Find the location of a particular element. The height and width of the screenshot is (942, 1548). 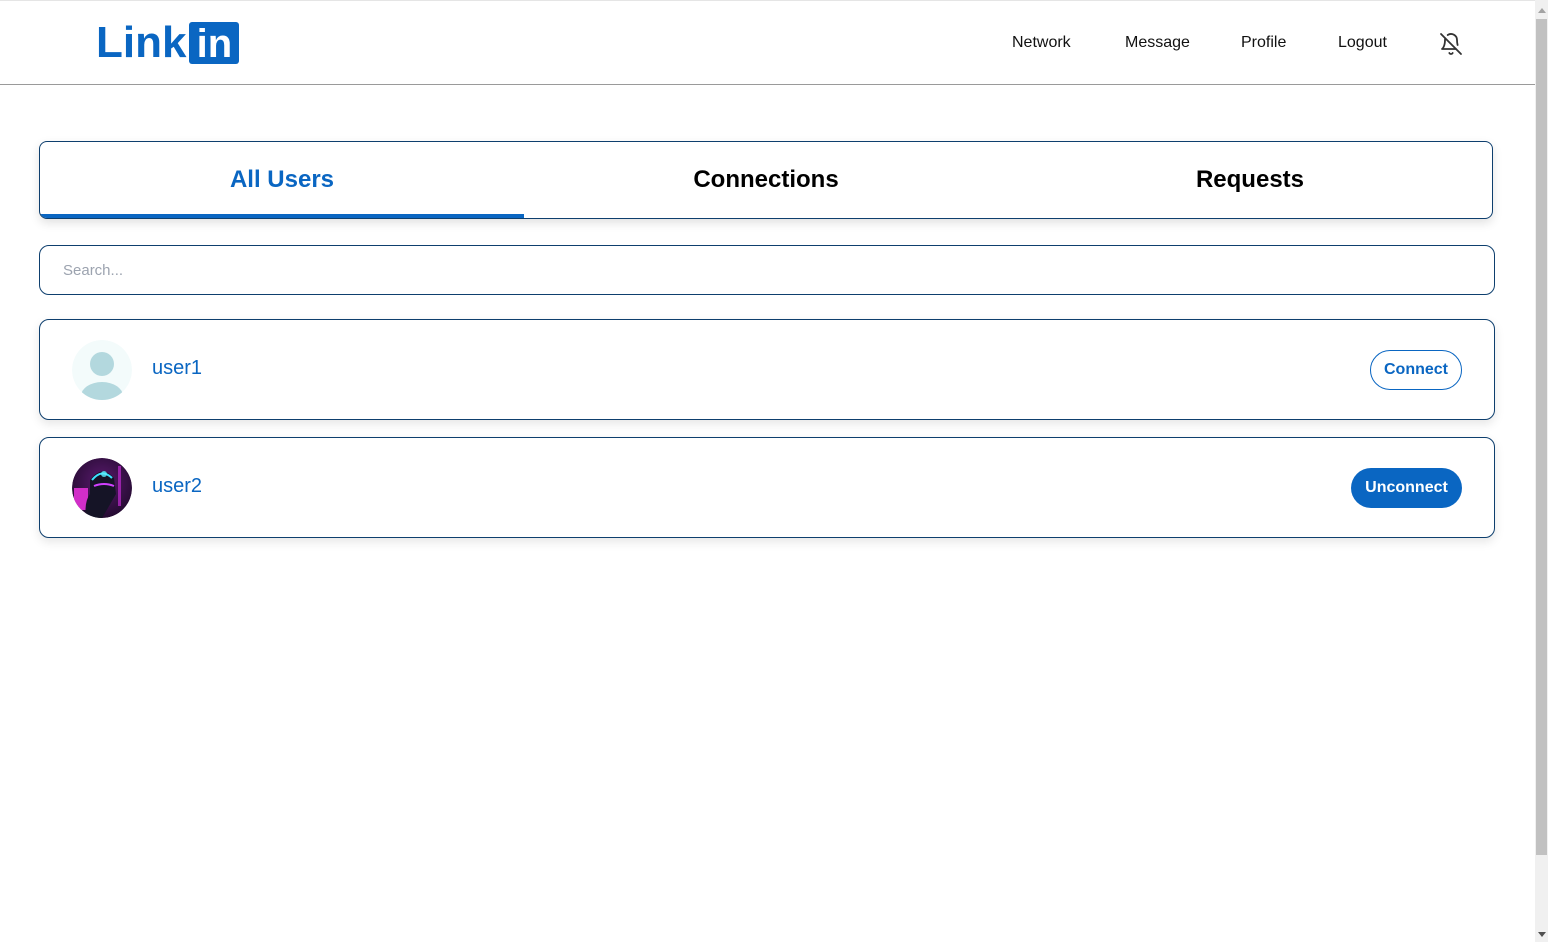

avatar-default is located at coordinates (102, 370).